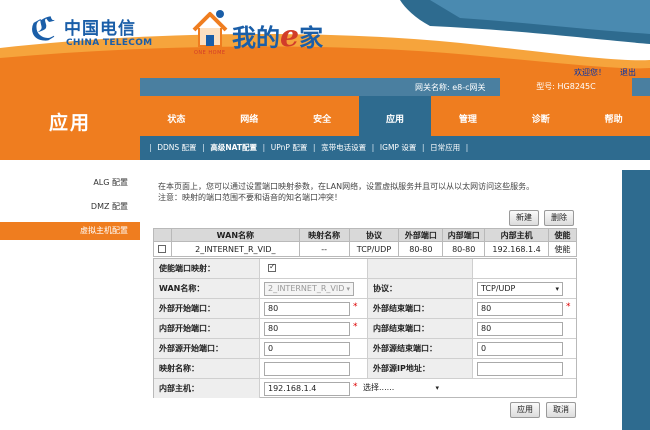  What do you see at coordinates (324, 235) in the screenshot?
I see `table-header: 映射名称` at bounding box center [324, 235].